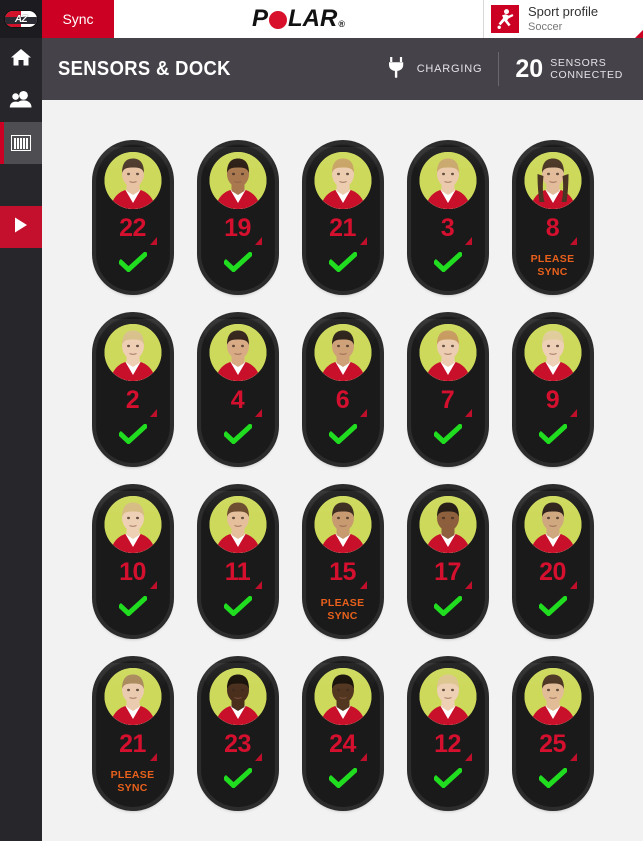  I want to click on sidebar-record-button, so click(21, 227).